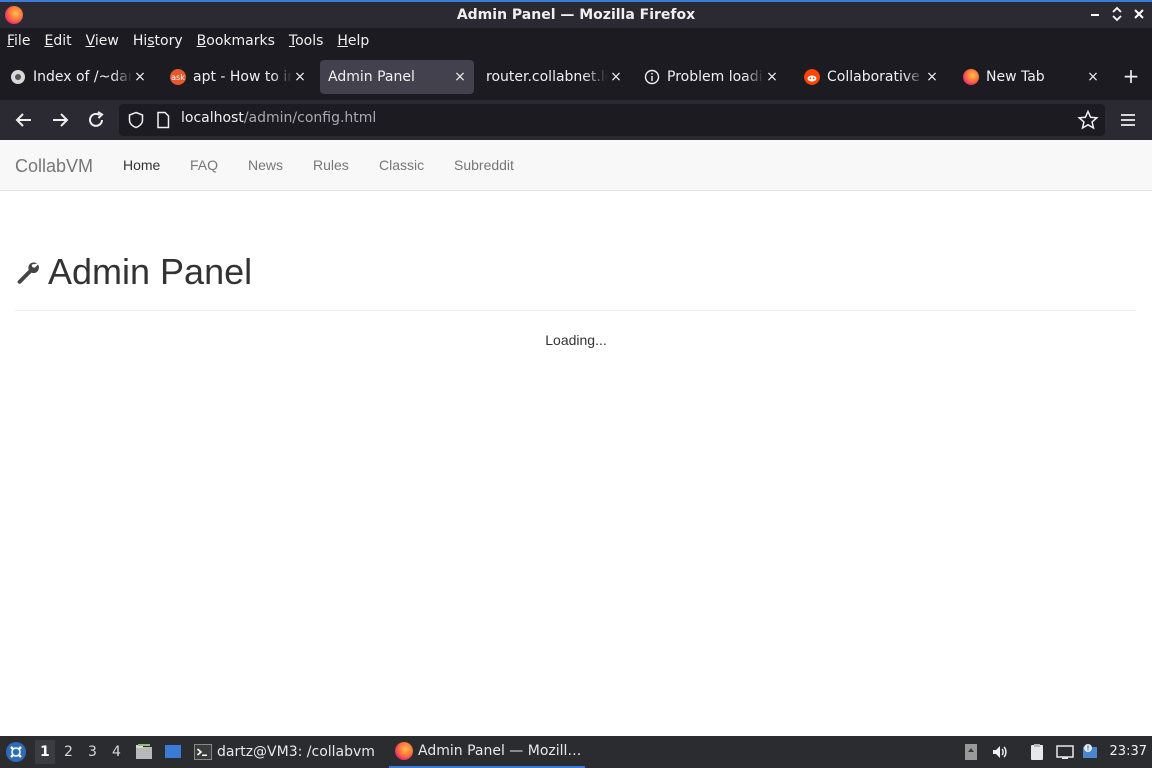  I want to click on workspace-4: 4, so click(116, 752).